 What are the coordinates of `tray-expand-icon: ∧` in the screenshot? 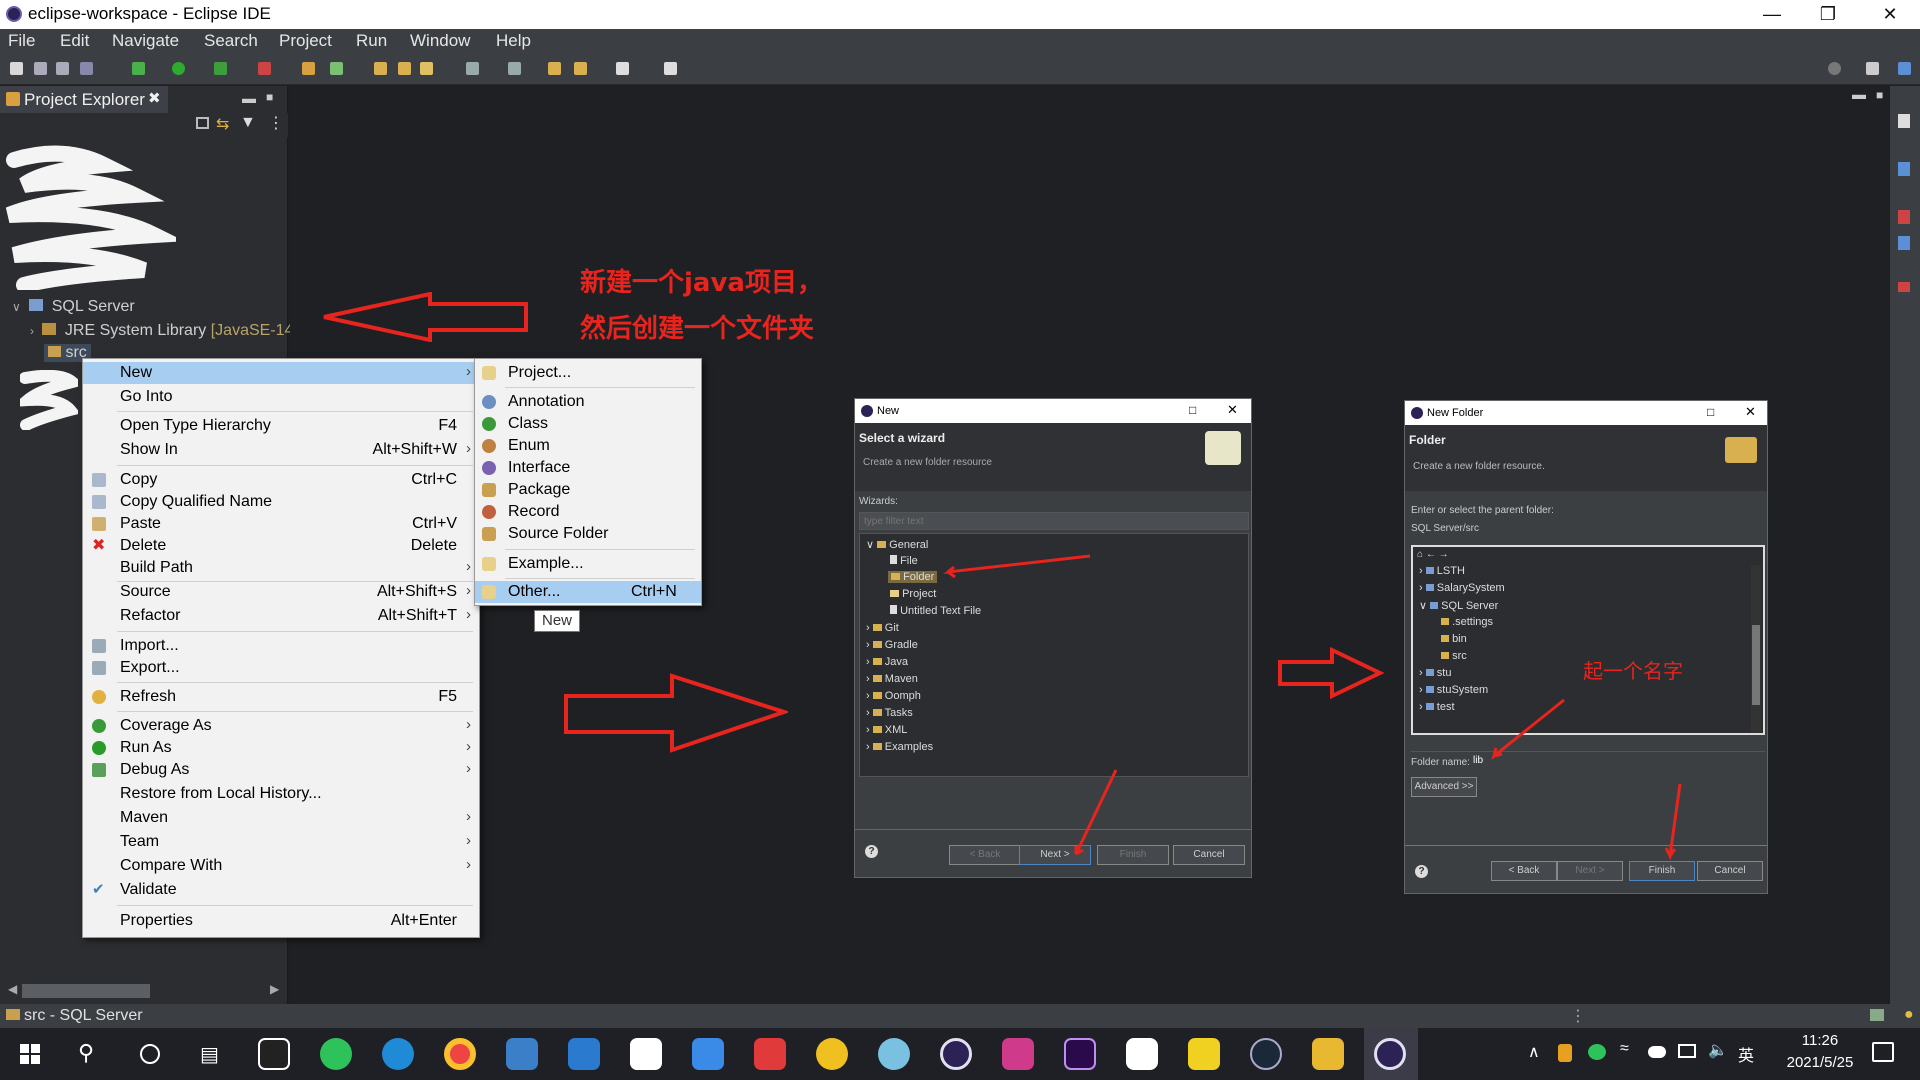 It's located at (1534, 1052).